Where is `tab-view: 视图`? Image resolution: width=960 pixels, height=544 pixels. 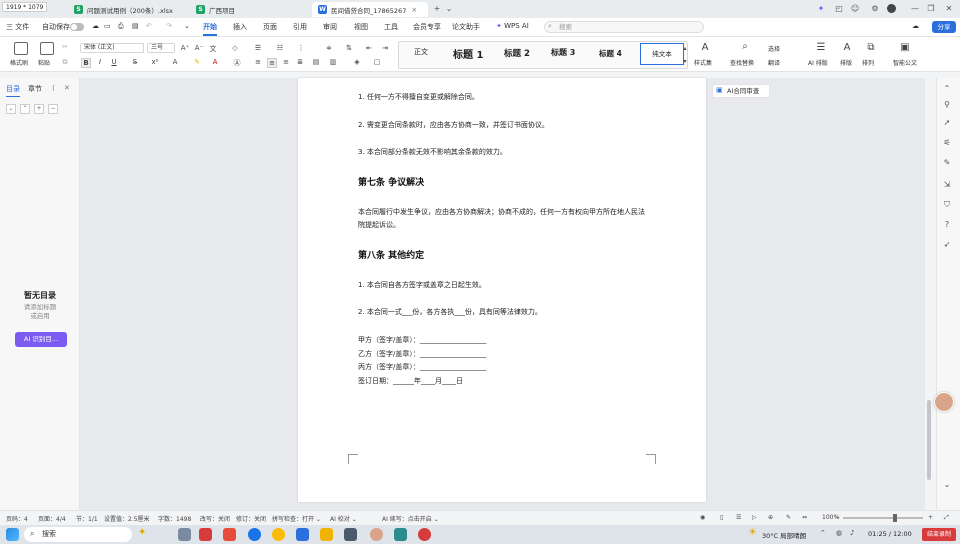
tab-view: 视图 is located at coordinates (361, 27).